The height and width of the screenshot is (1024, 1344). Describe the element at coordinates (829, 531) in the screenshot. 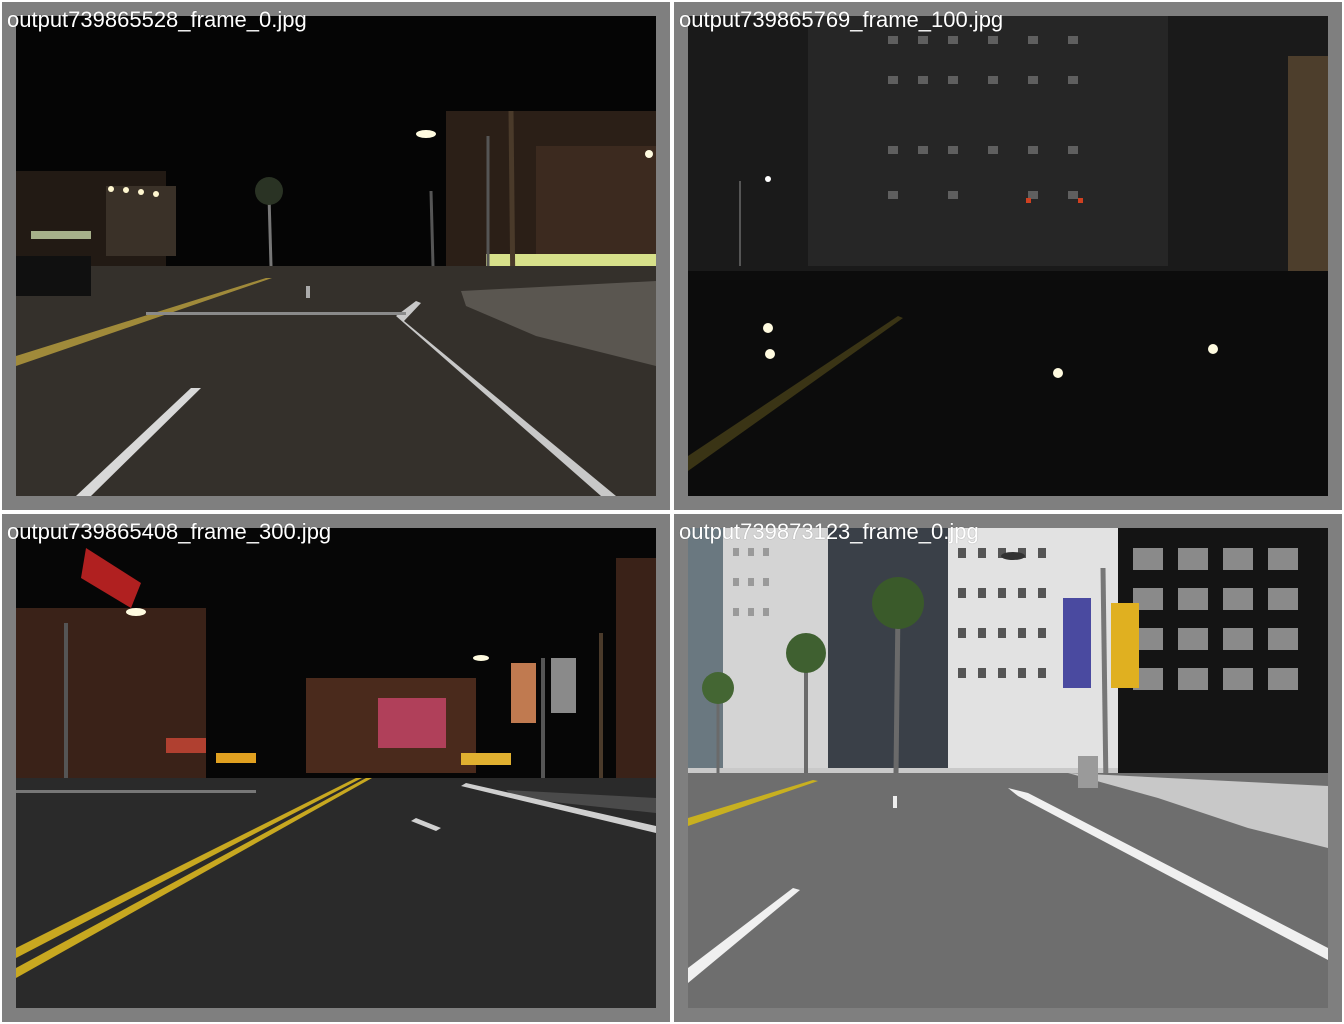

I see `frame-filename: output739873123_frame_0.jpg` at that location.